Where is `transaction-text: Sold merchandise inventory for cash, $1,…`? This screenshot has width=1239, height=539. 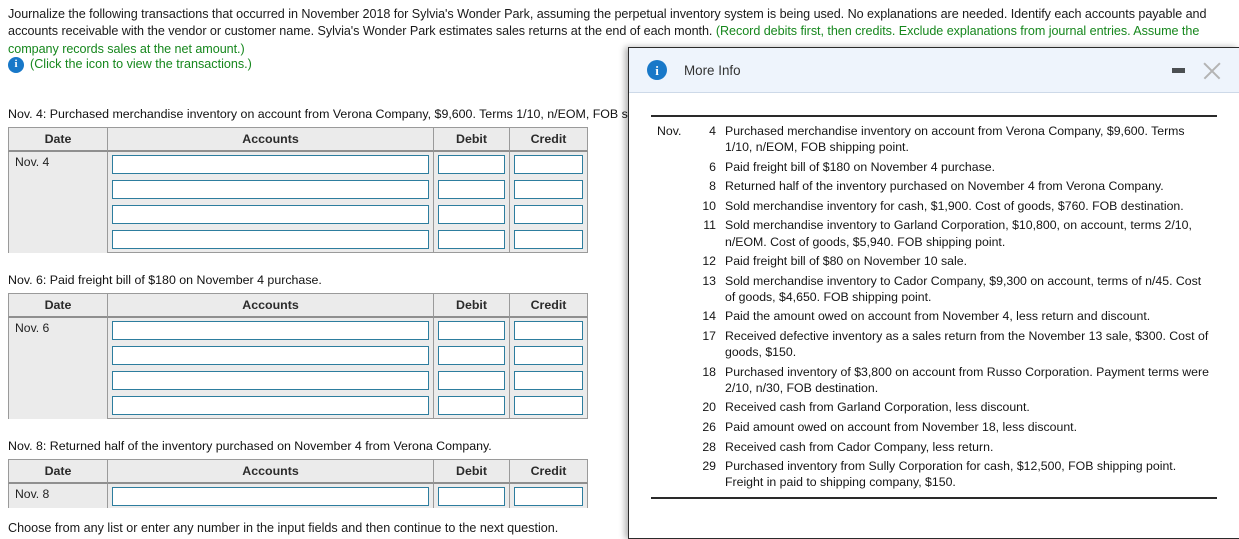 transaction-text: Sold merchandise inventory for cash, $1,… is located at coordinates (954, 205).